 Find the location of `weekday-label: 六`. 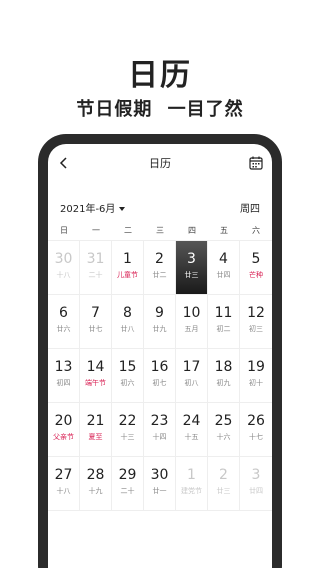

weekday-label: 六 is located at coordinates (256, 230).